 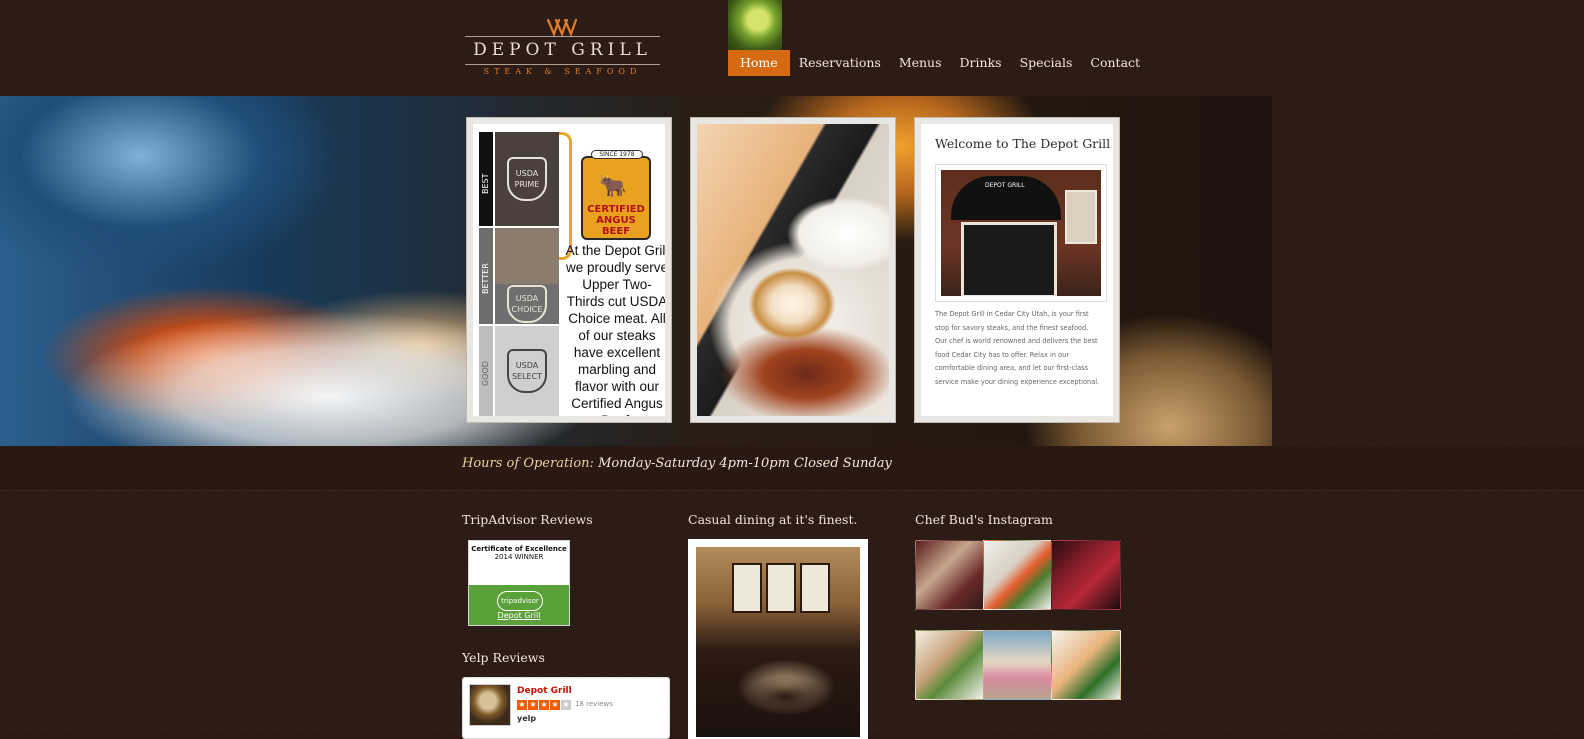 I want to click on tier-best-bar: BEST, so click(x=486, y=179).